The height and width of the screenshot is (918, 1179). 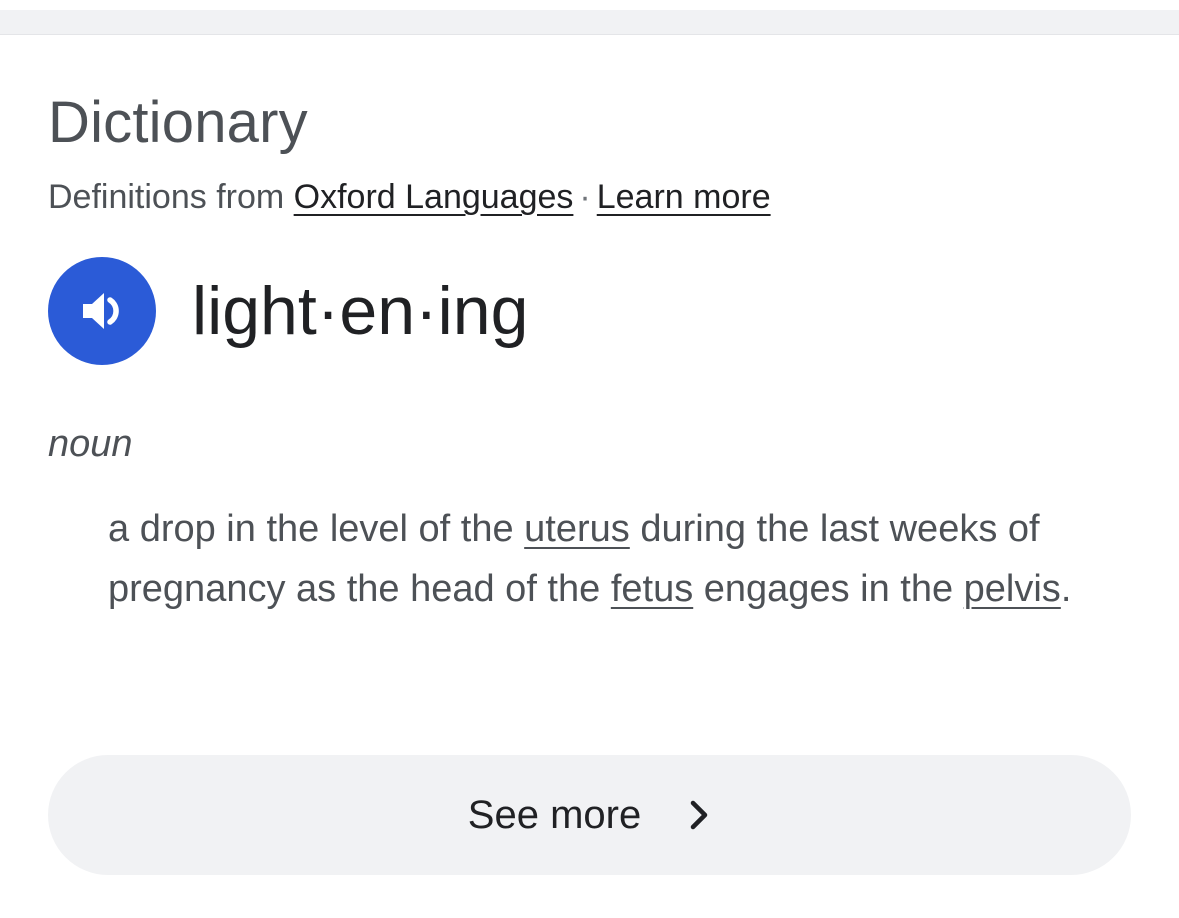 I want to click on definition-segment: ., so click(x=1066, y=589).